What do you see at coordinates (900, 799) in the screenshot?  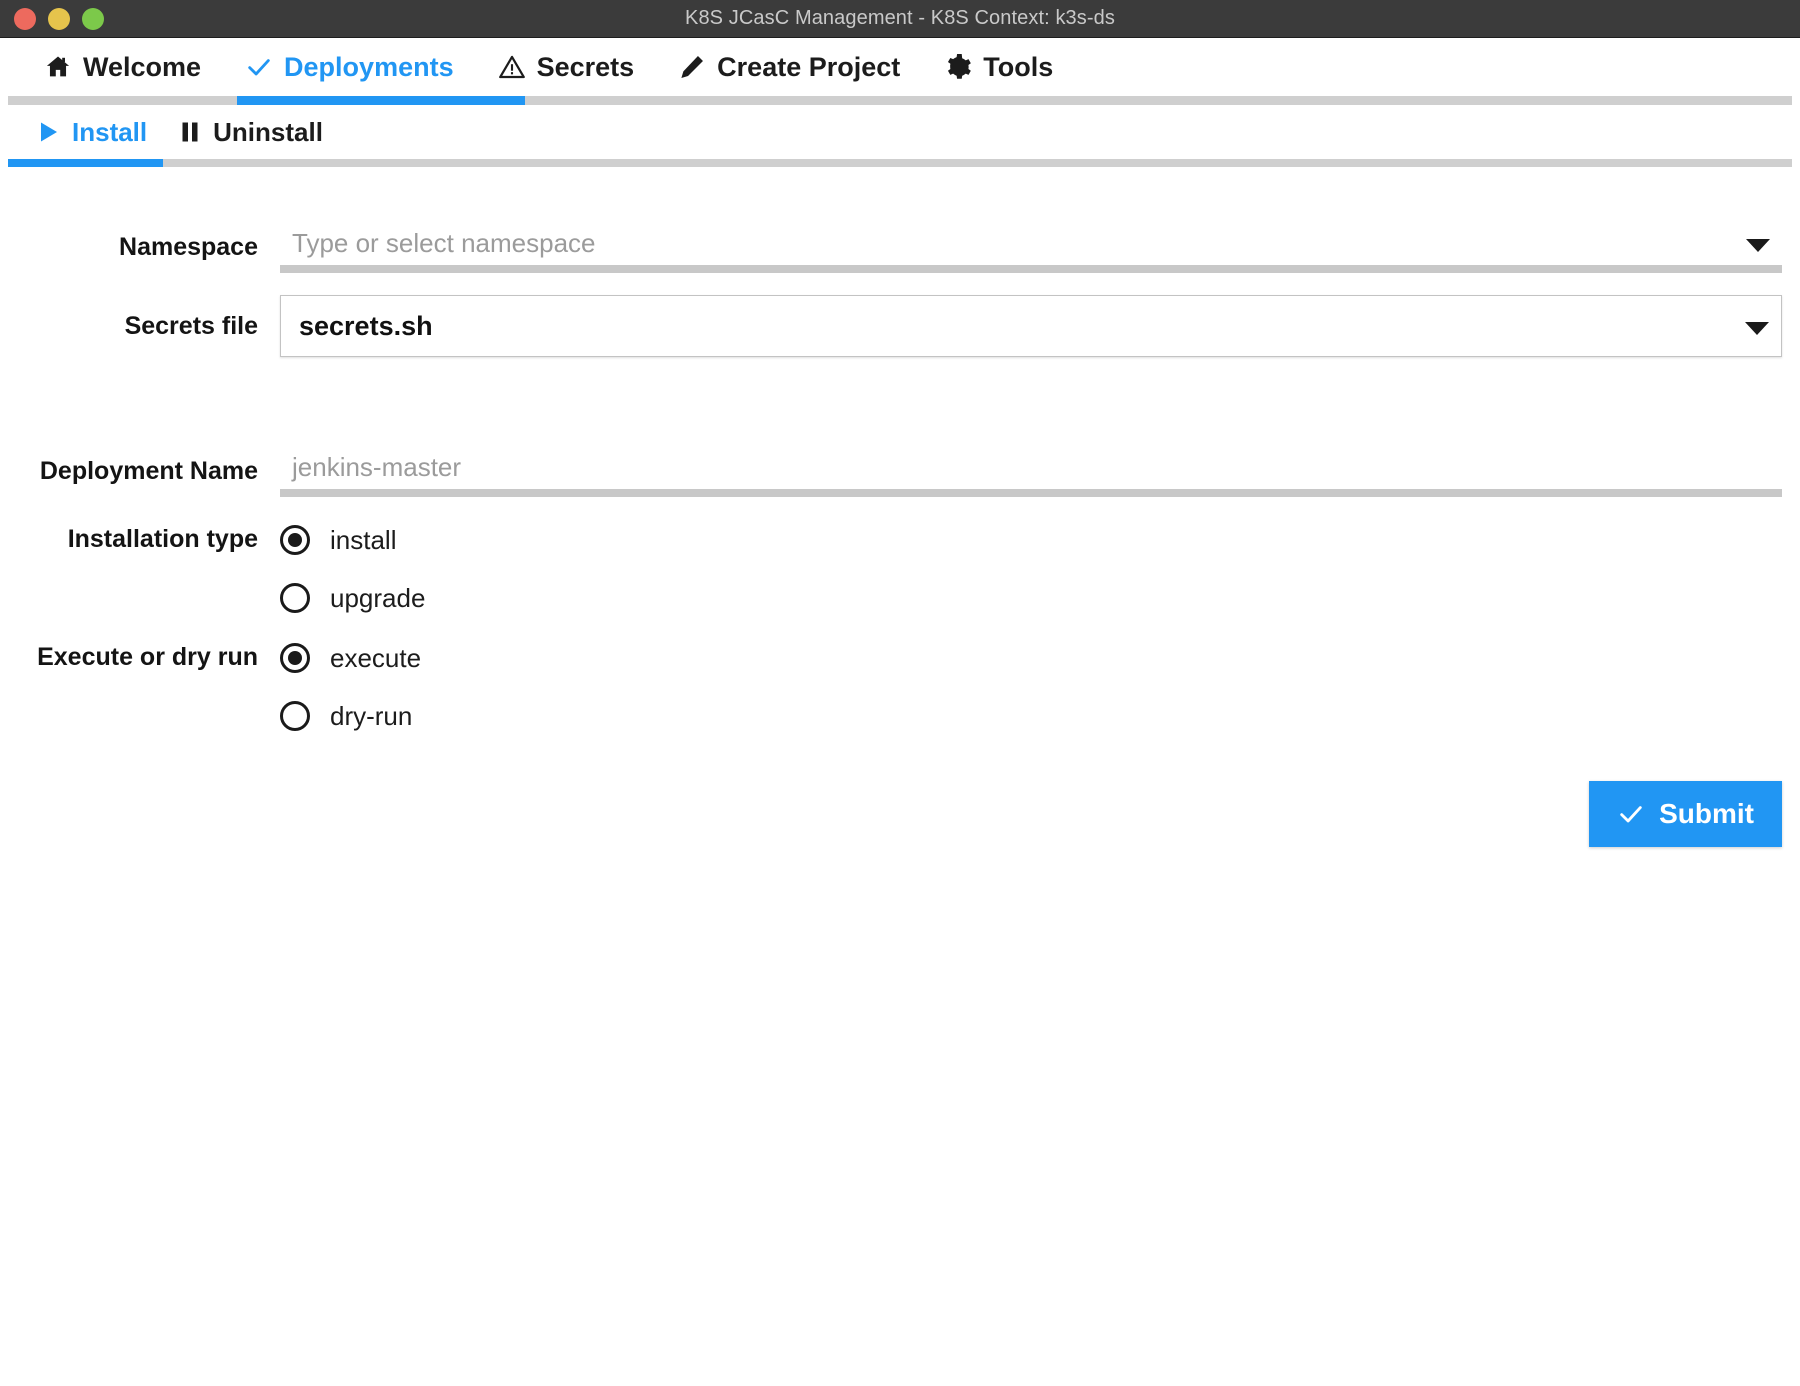 I see `submit-row: Submit` at bounding box center [900, 799].